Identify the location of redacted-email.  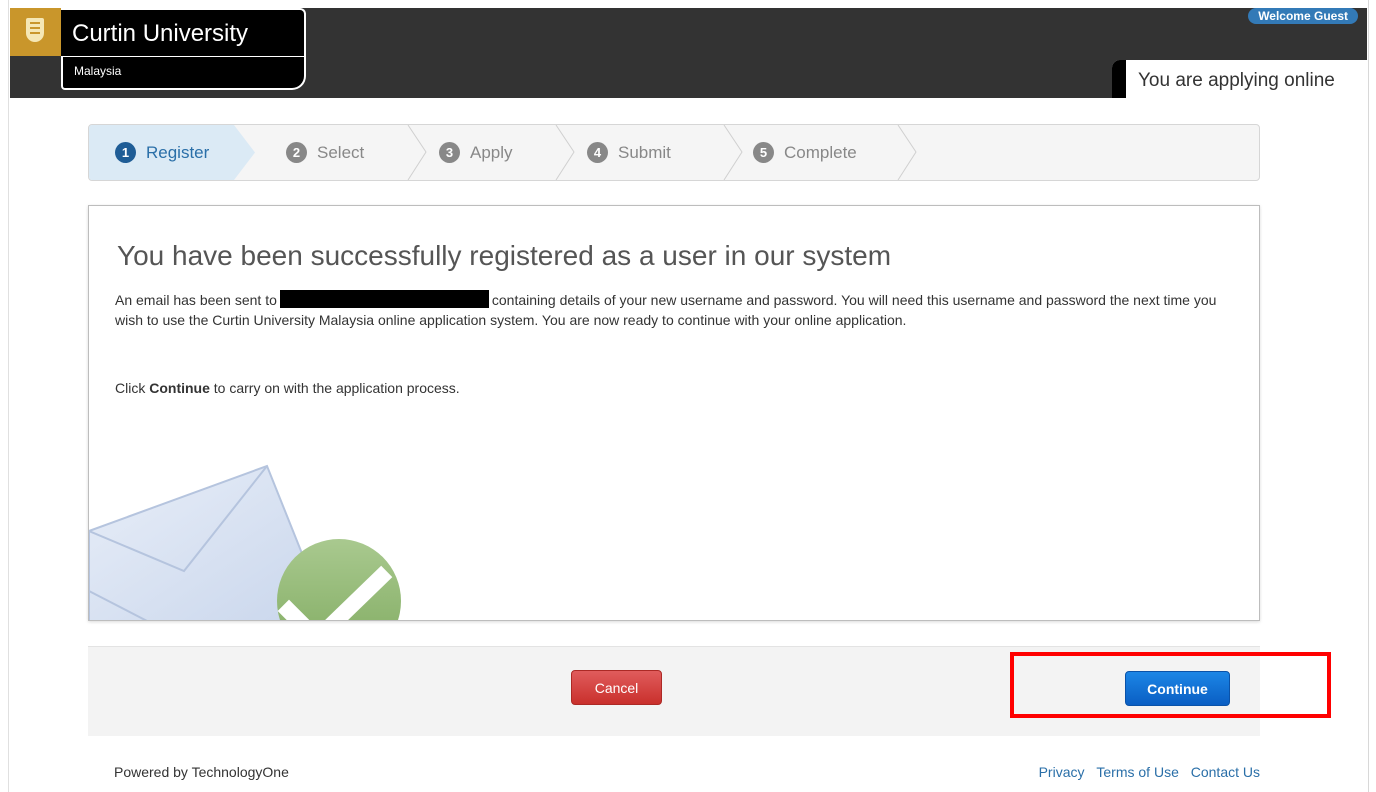
(384, 299).